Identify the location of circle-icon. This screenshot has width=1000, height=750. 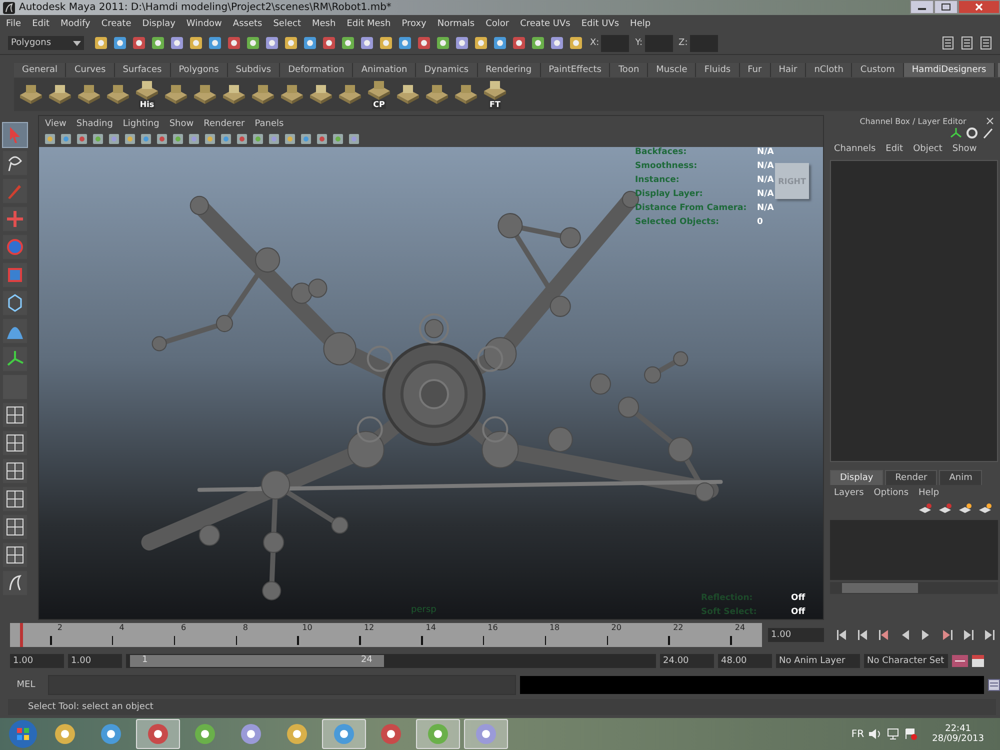
(972, 133).